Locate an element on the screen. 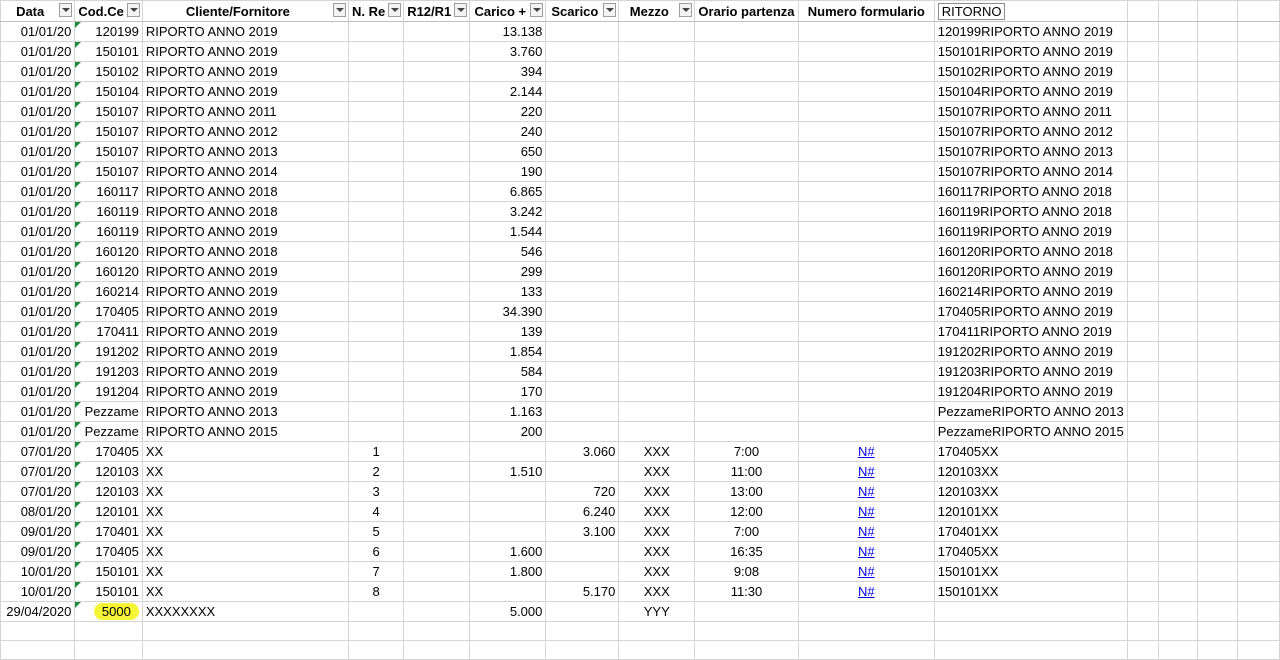 The height and width of the screenshot is (660, 1280). cell-ritorno: 160119RIPORTO ANNO 2019 is located at coordinates (1030, 231).